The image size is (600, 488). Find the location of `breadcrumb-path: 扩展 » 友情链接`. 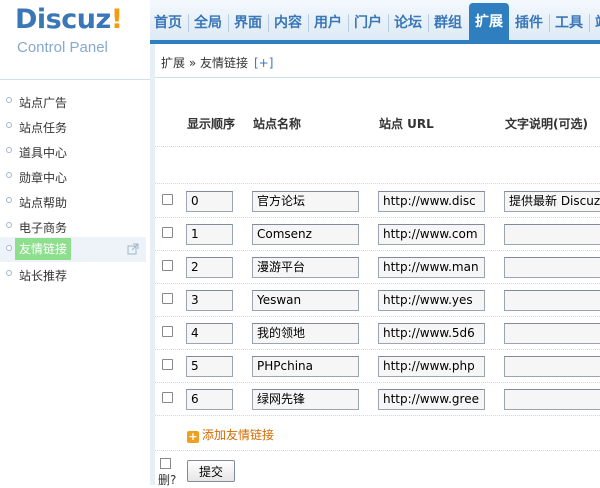

breadcrumb-path: 扩展 » 友情链接 is located at coordinates (204, 63).